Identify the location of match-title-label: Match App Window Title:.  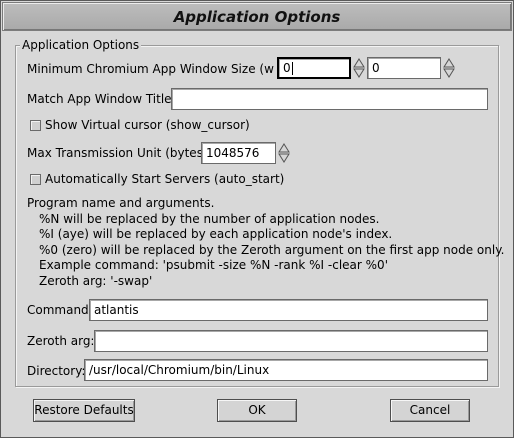
(101, 99).